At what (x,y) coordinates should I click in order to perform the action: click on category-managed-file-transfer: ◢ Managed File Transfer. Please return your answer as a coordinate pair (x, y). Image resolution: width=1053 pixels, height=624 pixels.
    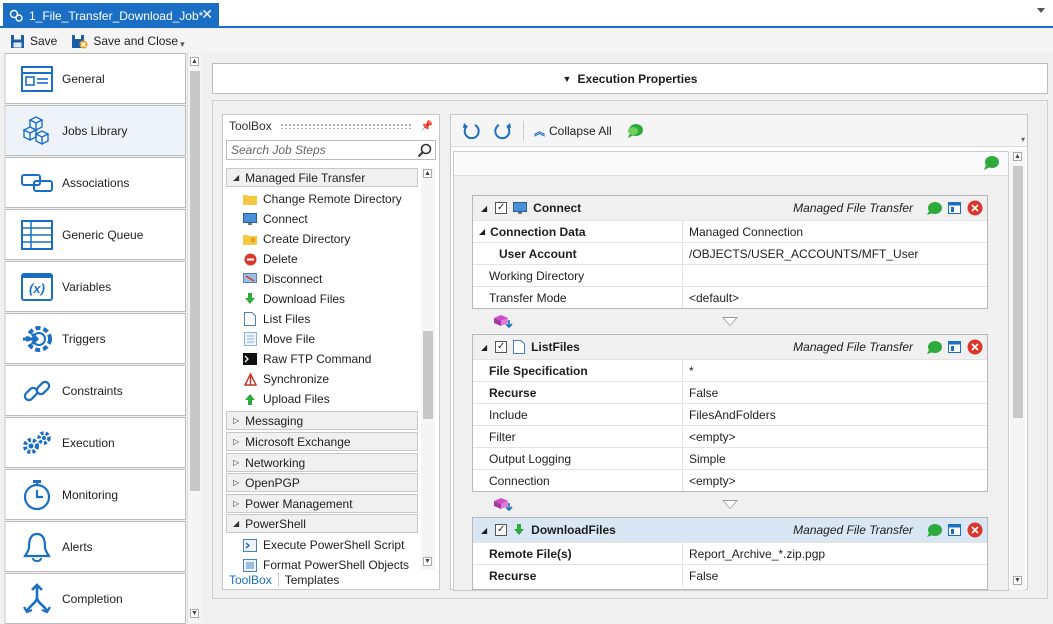
    Looking at the image, I should click on (322, 177).